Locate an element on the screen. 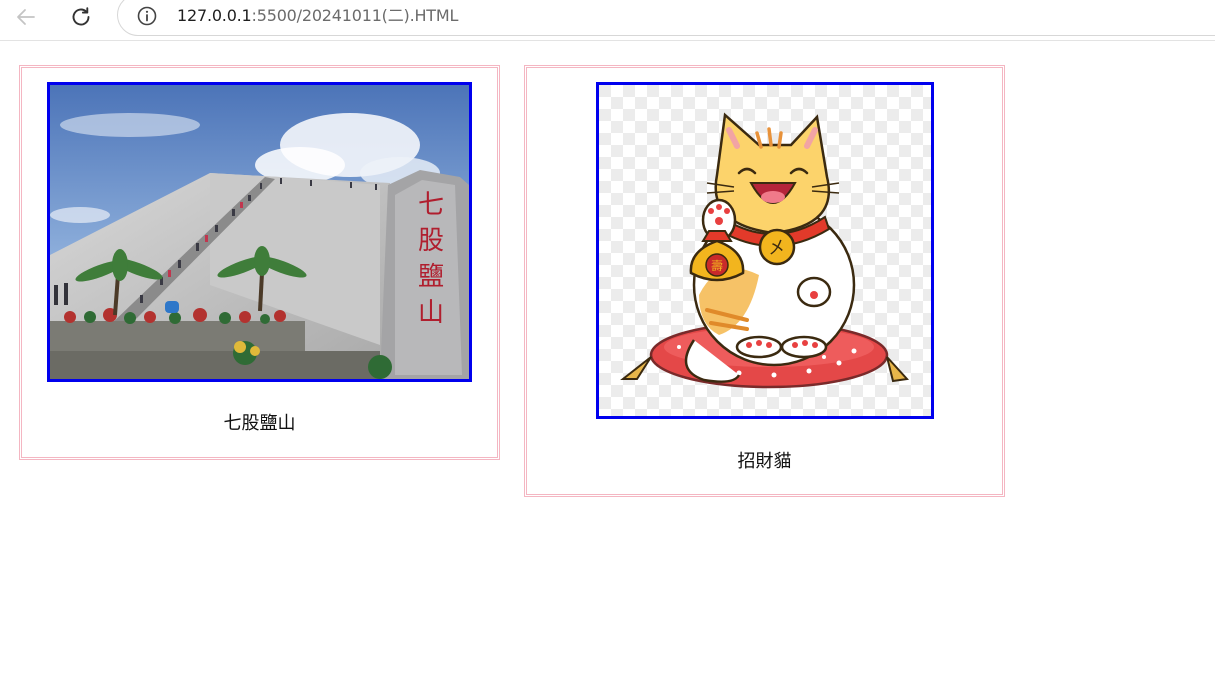 Image resolution: width=1215 pixels, height=693 pixels. svg-text: 鹽 is located at coordinates (431, 277).